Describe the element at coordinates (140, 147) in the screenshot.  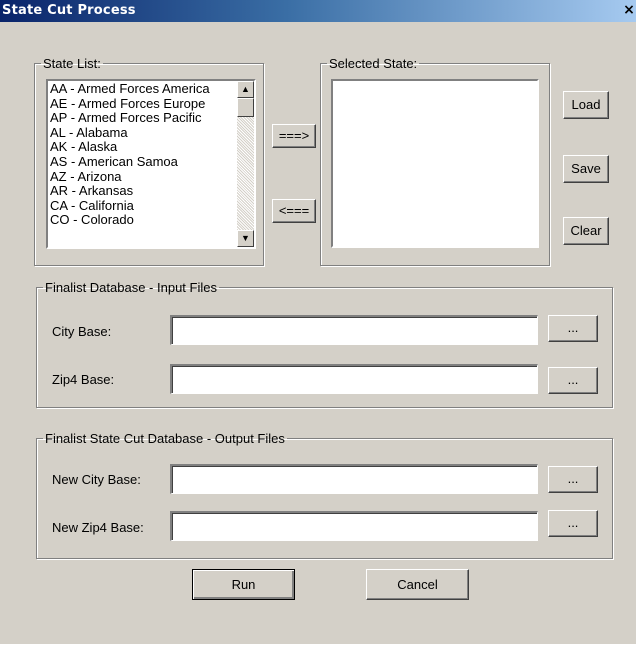
I see `state-list-item: AK - Alaska` at that location.